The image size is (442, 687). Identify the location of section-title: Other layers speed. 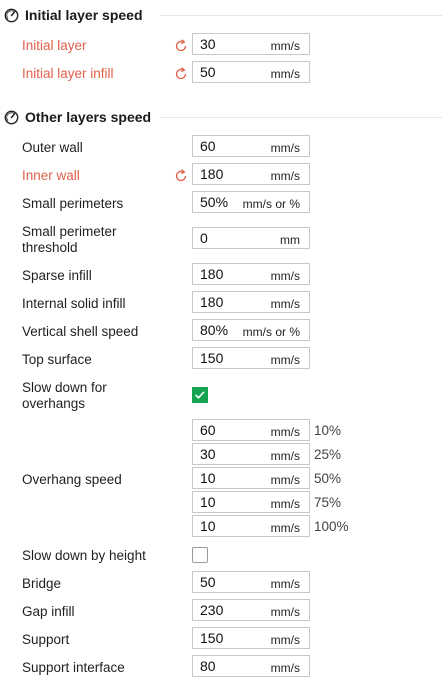
(88, 117).